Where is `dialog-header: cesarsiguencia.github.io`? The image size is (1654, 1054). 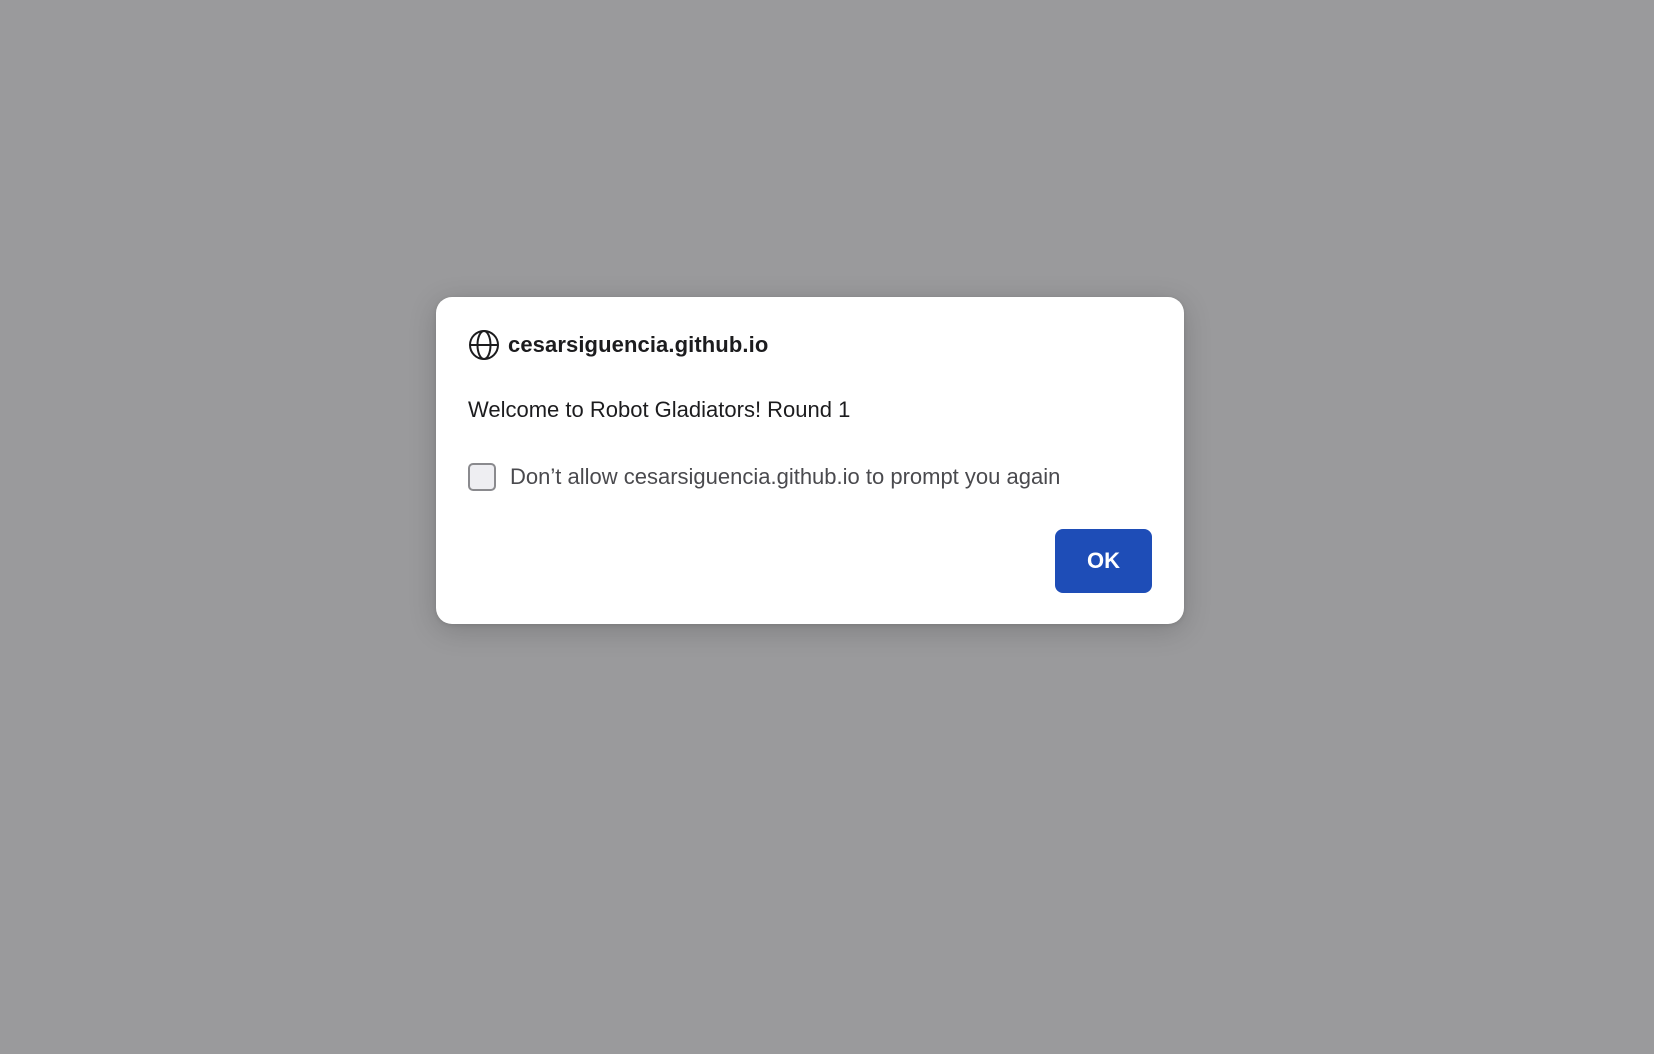
dialog-header: cesarsiguencia.github.io is located at coordinates (618, 345).